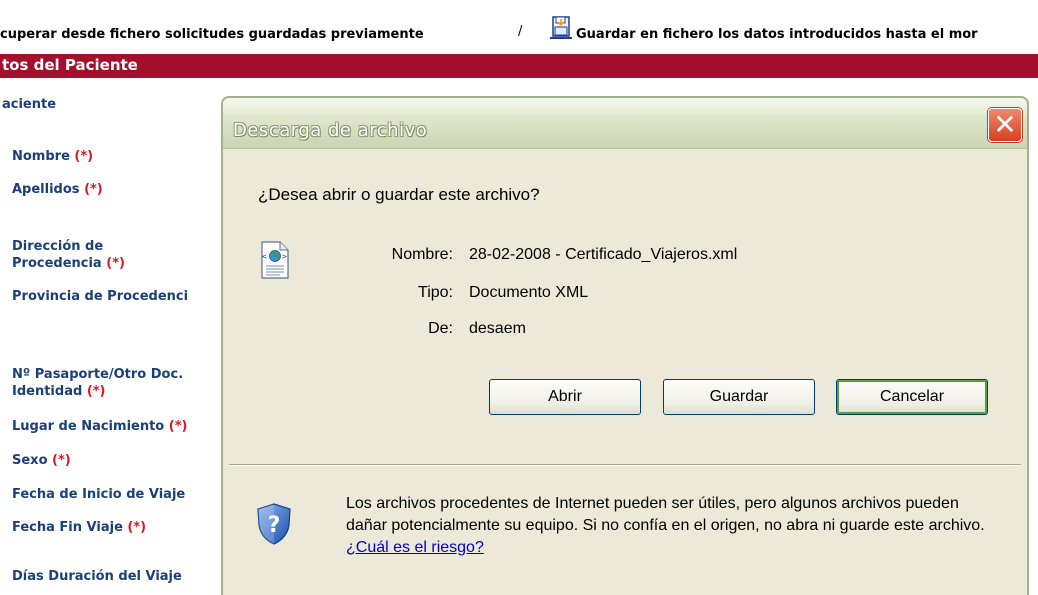 Image resolution: width=1038 pixels, height=595 pixels. Describe the element at coordinates (98, 374) in the screenshot. I see `label-text: Nº Pasaporte/Otro Doc.` at that location.